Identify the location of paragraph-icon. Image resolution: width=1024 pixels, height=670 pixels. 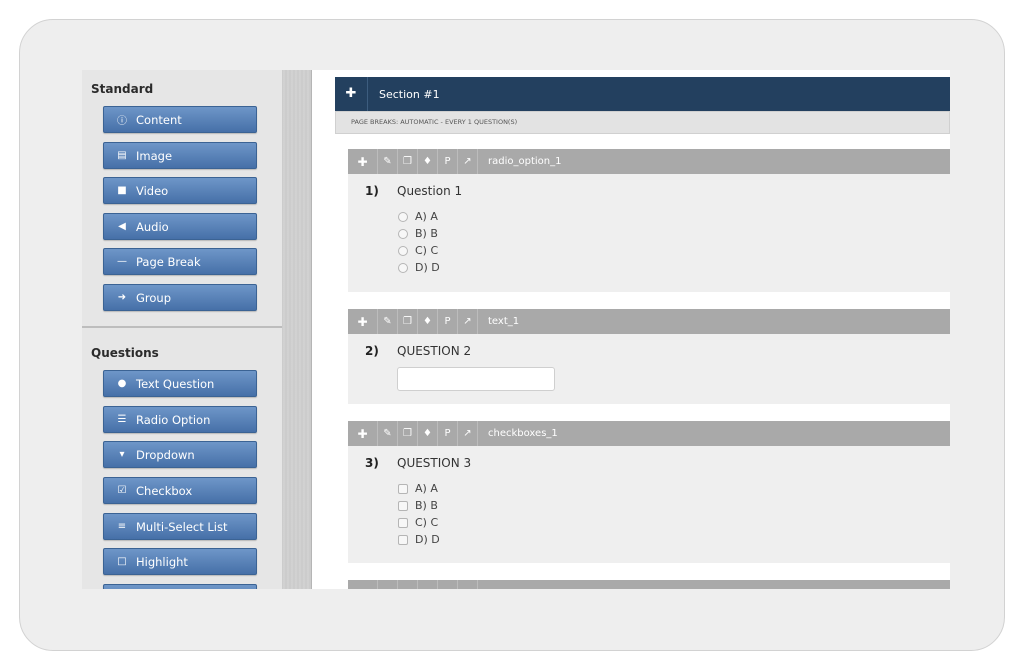
(448, 584).